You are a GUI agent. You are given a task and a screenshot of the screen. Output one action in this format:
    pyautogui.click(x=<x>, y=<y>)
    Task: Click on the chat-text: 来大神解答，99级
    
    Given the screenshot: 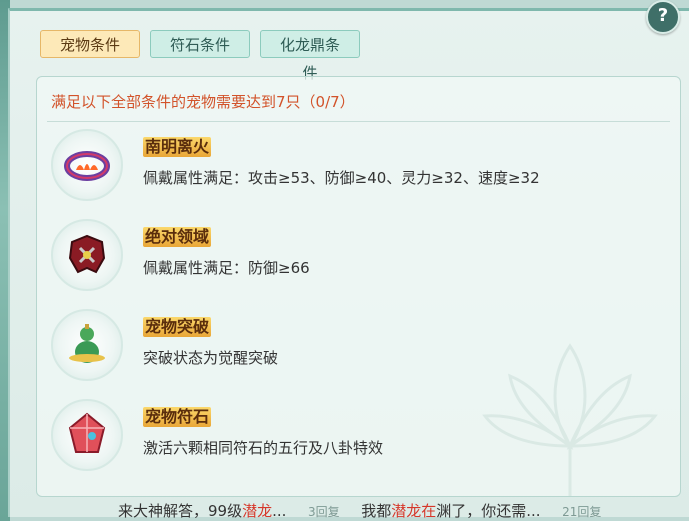 What is the action you would take?
    pyautogui.click(x=180, y=511)
    